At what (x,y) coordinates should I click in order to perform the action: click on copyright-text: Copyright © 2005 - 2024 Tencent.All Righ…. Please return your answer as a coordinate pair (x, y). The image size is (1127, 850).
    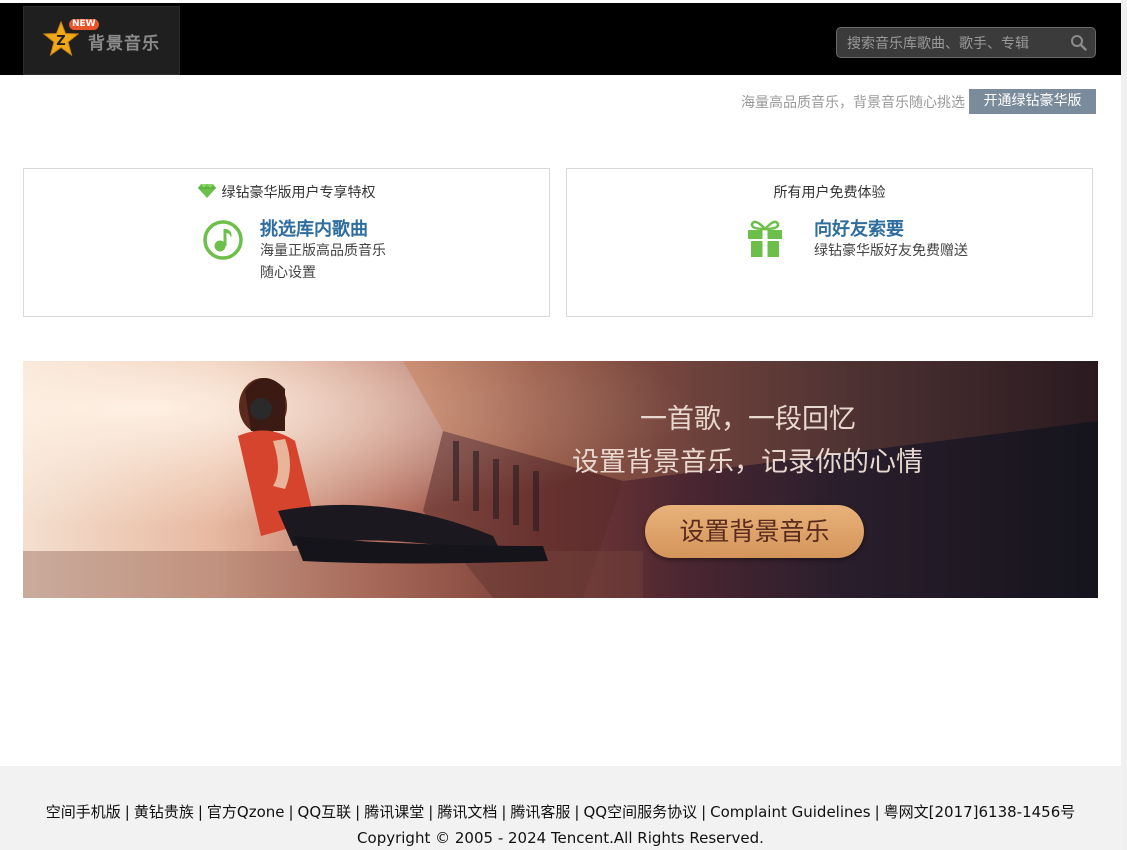
    Looking at the image, I should click on (560, 838).